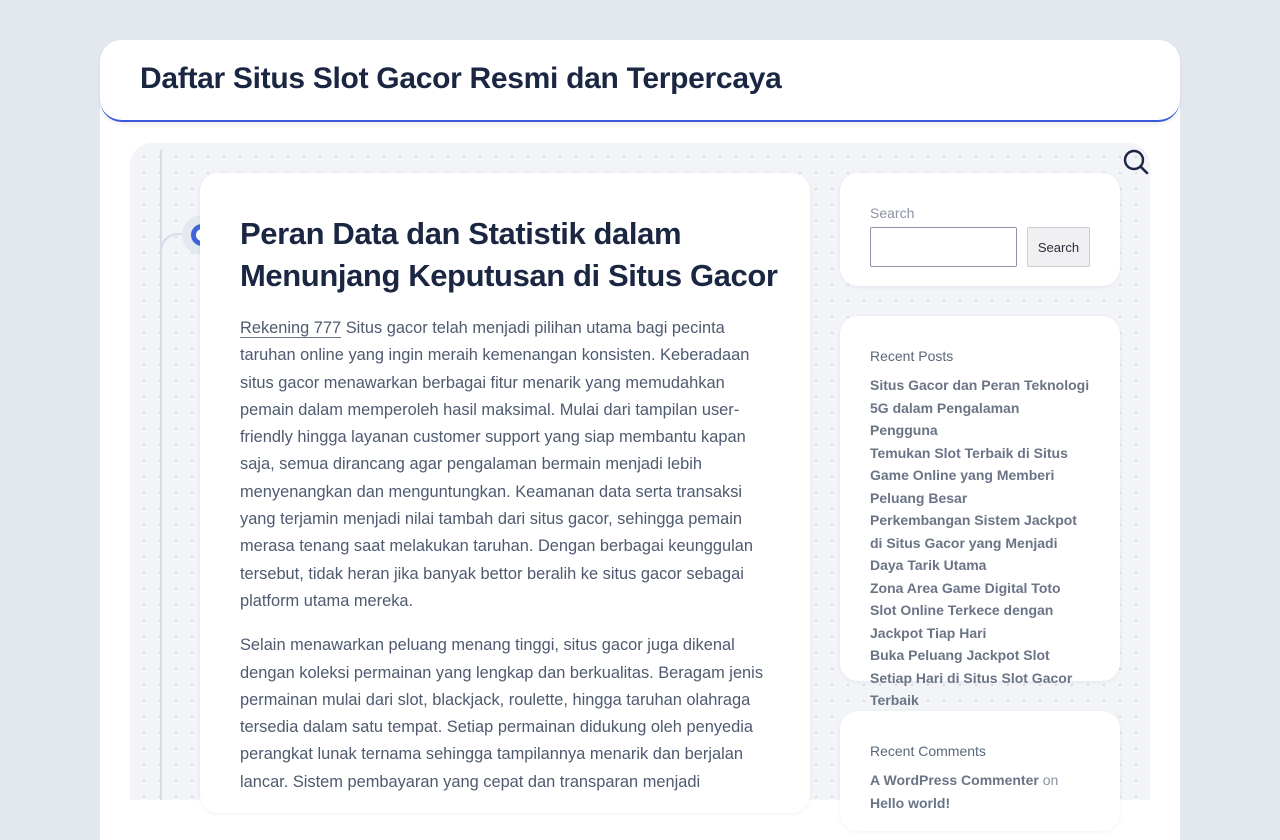 This screenshot has height=840, width=1280. I want to click on rekening-777-link: Rekening 777, so click(291, 328).